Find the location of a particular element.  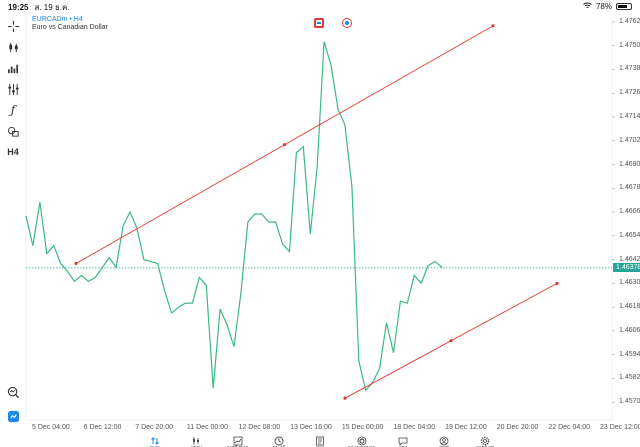

time-axis-label: 15 Dec 00:00 is located at coordinates (362, 427).